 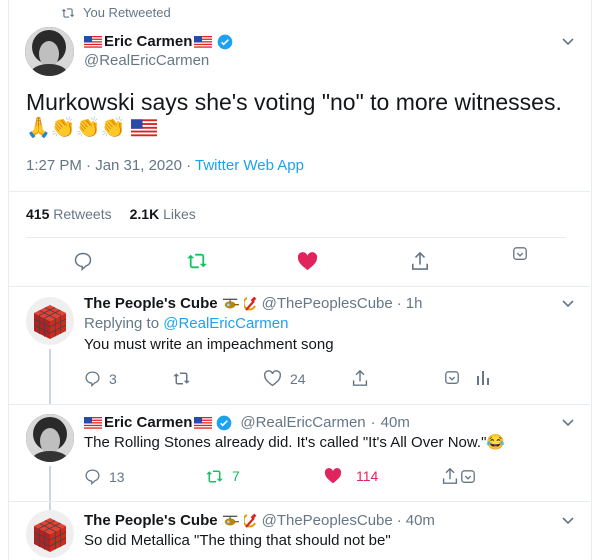 I want to click on like-action: 24, so click(x=284, y=378).